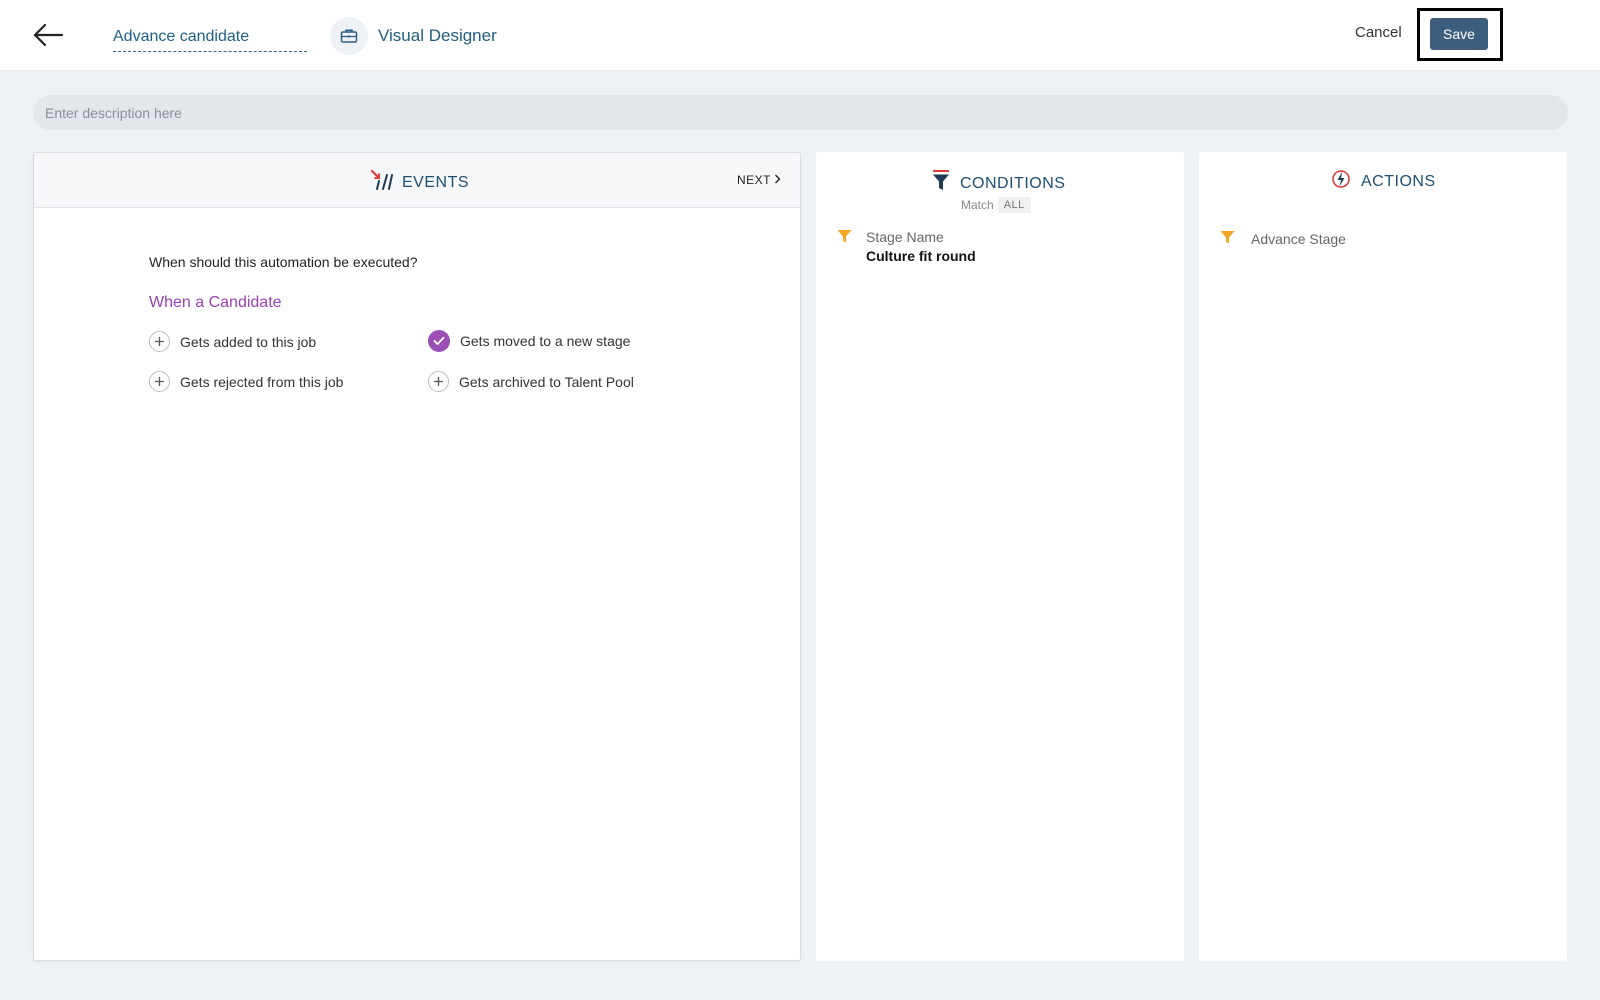 Image resolution: width=1600 pixels, height=1000 pixels. What do you see at coordinates (546, 381) in the screenshot?
I see `event-option-label: Gets archived to Talent Pool` at bounding box center [546, 381].